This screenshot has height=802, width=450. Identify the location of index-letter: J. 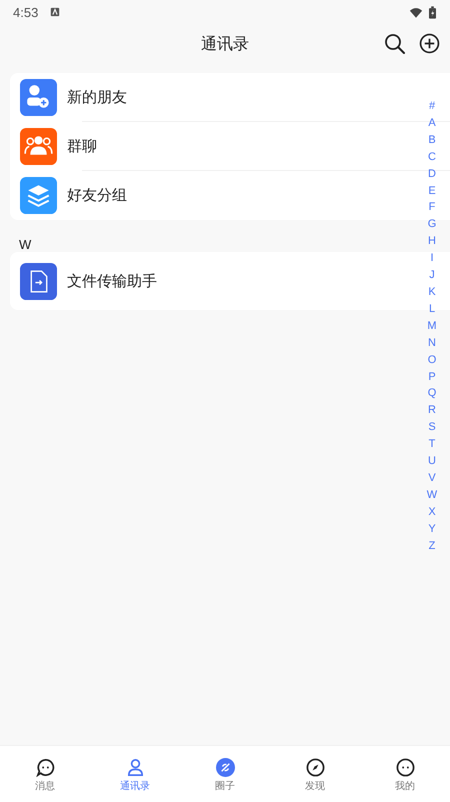
(432, 275).